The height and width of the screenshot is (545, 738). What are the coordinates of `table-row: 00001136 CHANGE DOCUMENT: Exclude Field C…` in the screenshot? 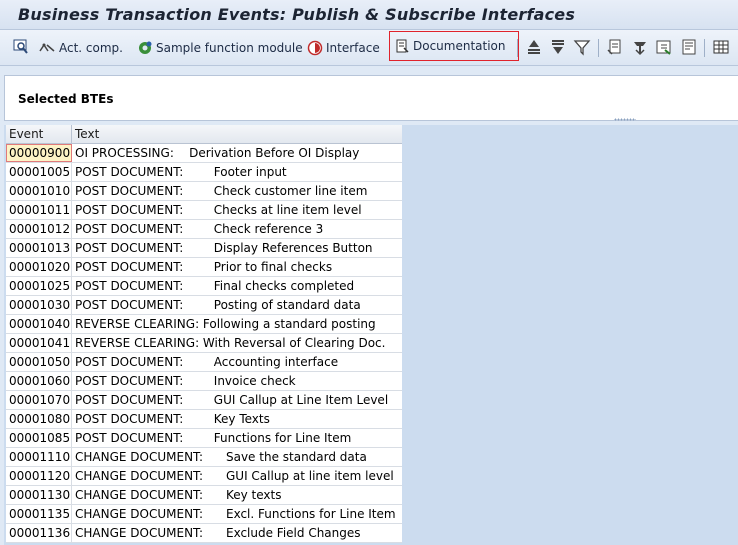 It's located at (204, 533).